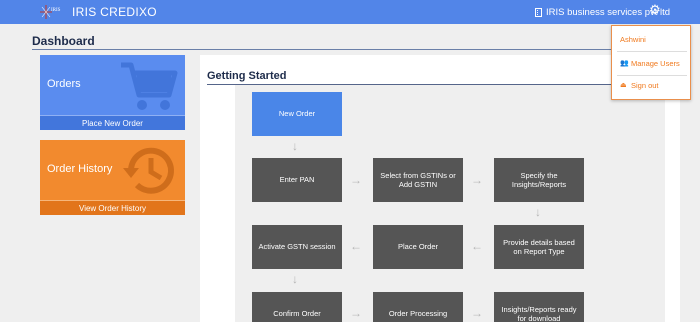  Describe the element at coordinates (651, 39) in the screenshot. I see `username-item: Ashwini` at that location.